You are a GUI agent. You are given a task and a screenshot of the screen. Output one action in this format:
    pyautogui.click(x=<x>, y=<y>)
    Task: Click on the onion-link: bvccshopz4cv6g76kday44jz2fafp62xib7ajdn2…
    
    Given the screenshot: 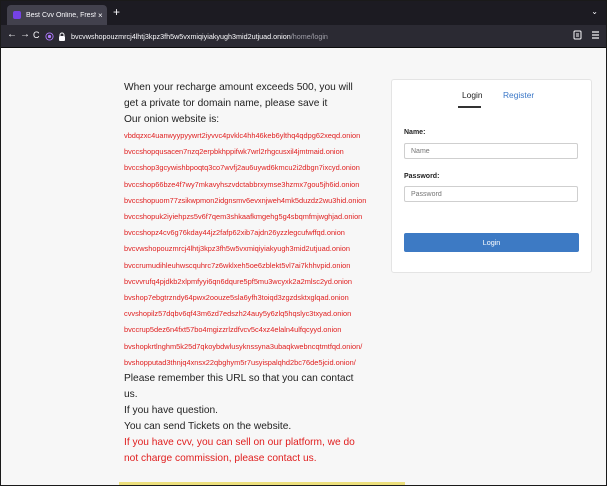 What is the action you would take?
    pyautogui.click(x=251, y=233)
    